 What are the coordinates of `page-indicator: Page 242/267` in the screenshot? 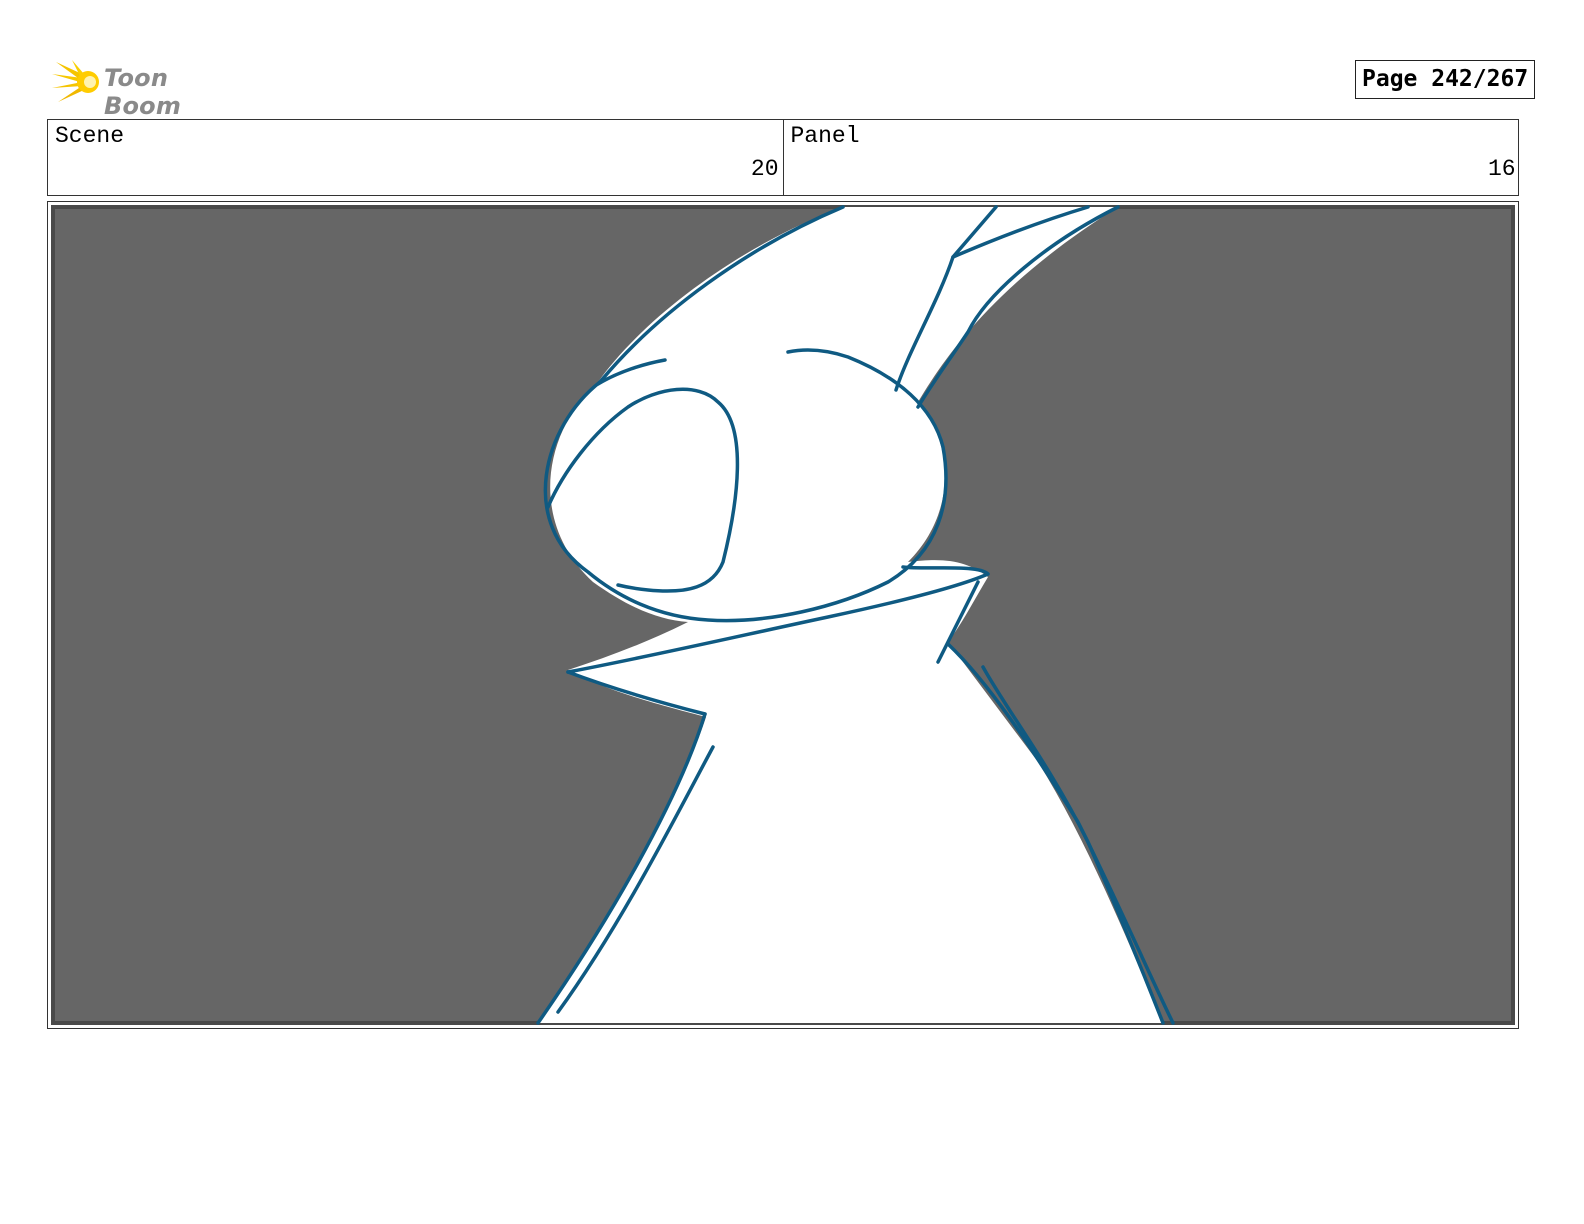 It's located at (1445, 79).